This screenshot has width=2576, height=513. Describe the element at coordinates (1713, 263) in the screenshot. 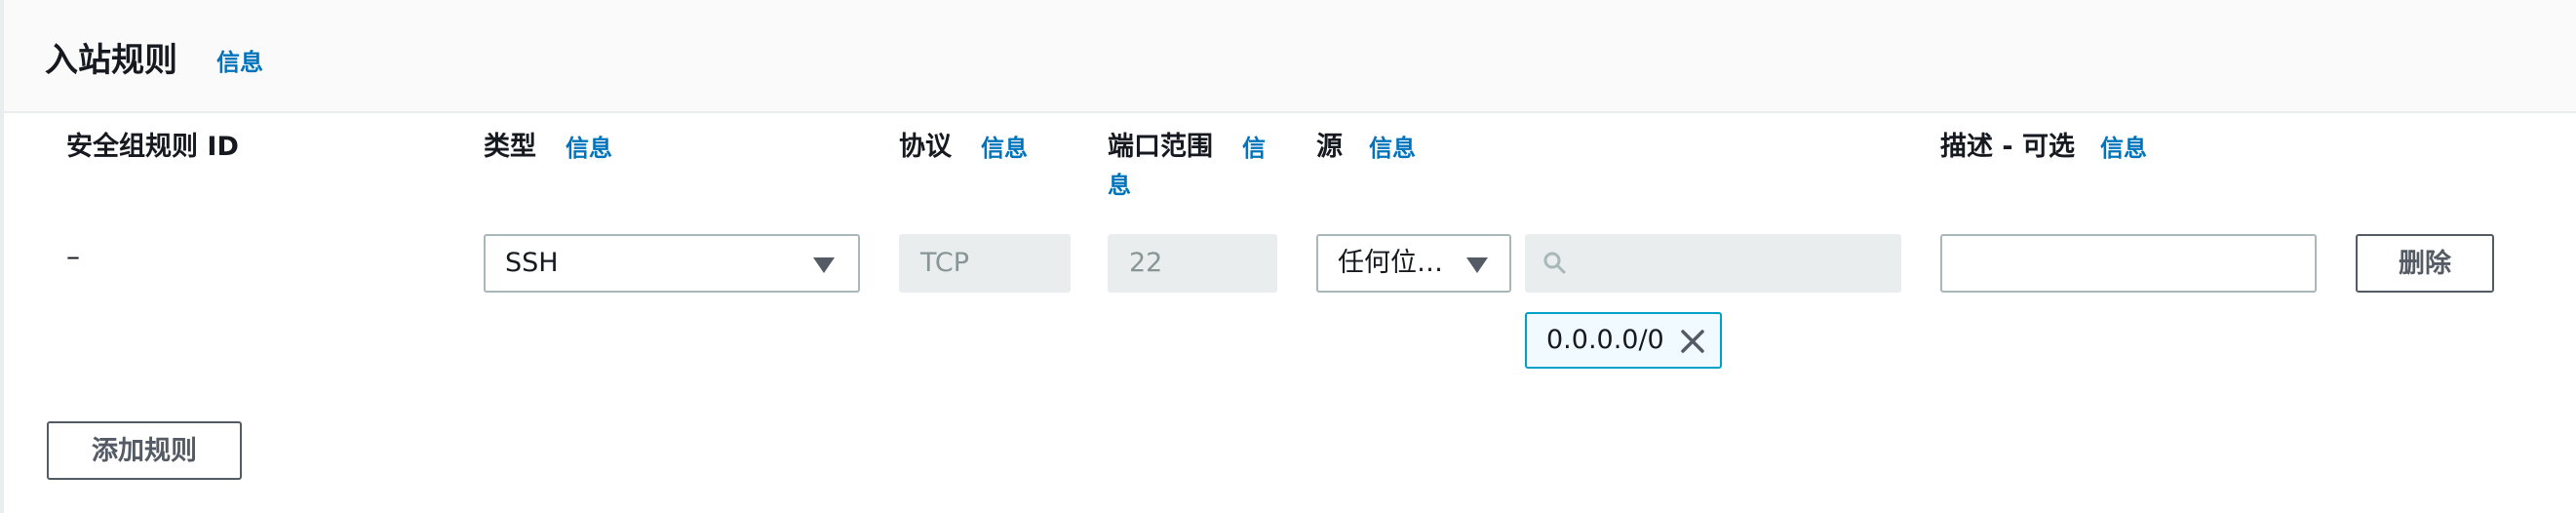

I see `source-search-input` at that location.